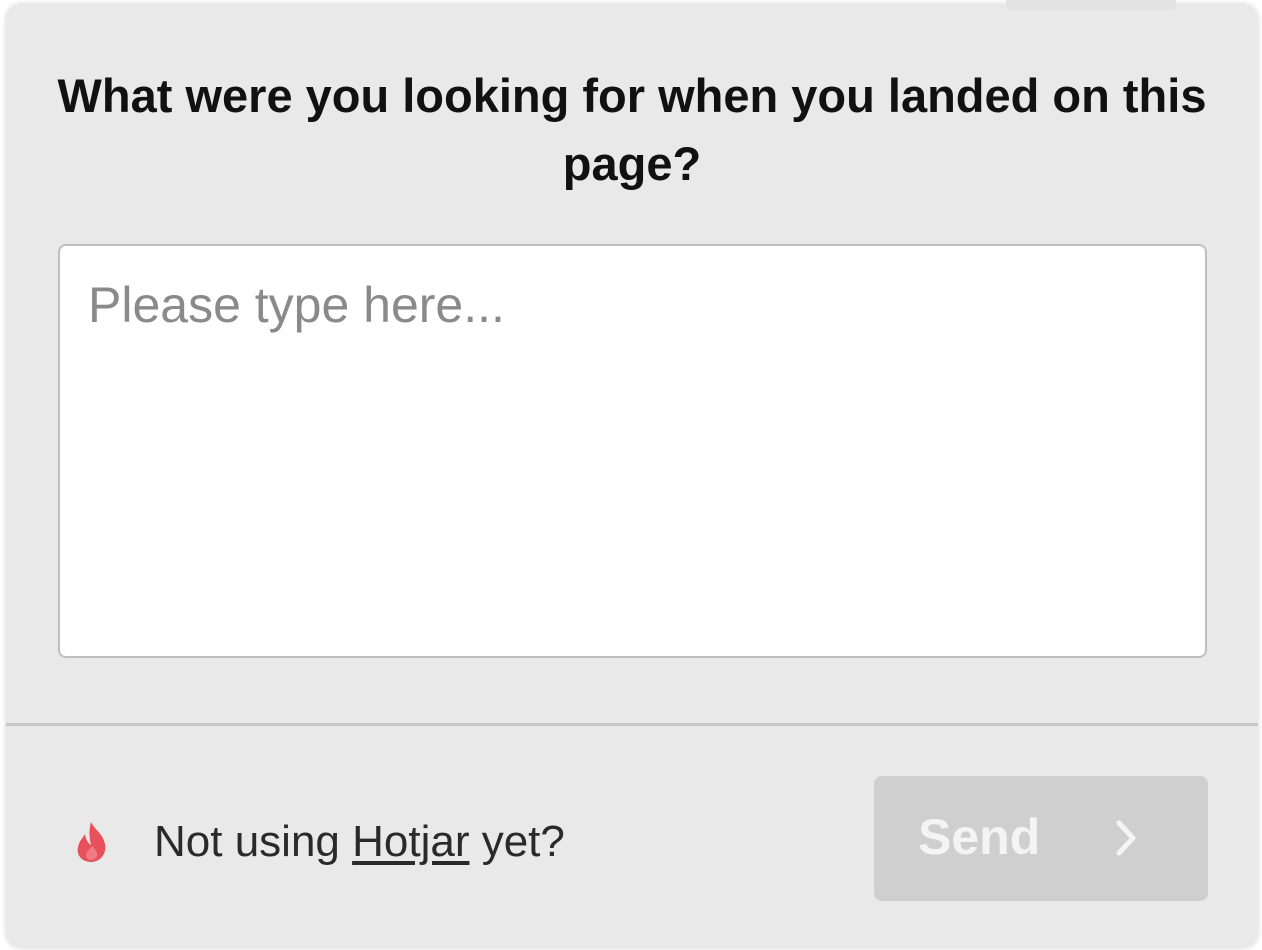 The image size is (1262, 950). What do you see at coordinates (979, 837) in the screenshot?
I see `send-button-label: Send` at bounding box center [979, 837].